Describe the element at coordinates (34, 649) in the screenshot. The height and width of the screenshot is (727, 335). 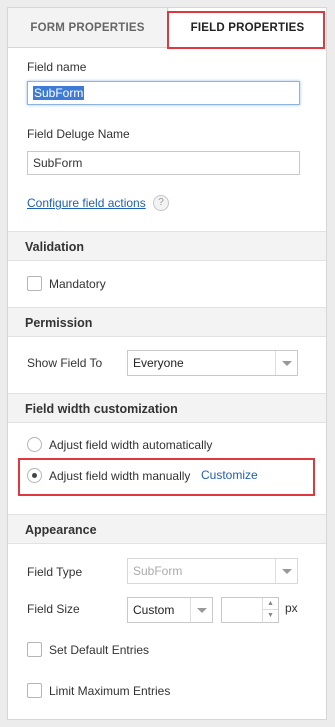
I see `default-entries-checkbox` at that location.